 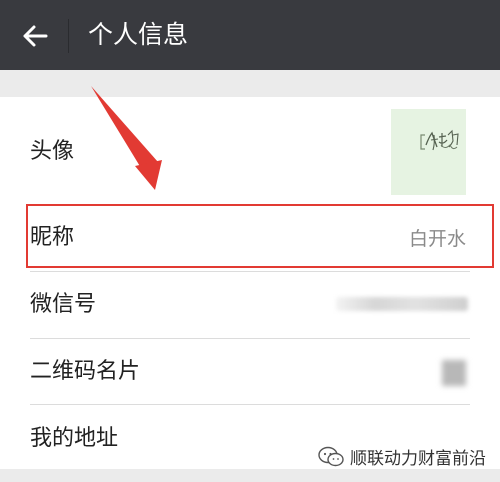 What do you see at coordinates (331, 456) in the screenshot?
I see `wechat-logo-icon` at bounding box center [331, 456].